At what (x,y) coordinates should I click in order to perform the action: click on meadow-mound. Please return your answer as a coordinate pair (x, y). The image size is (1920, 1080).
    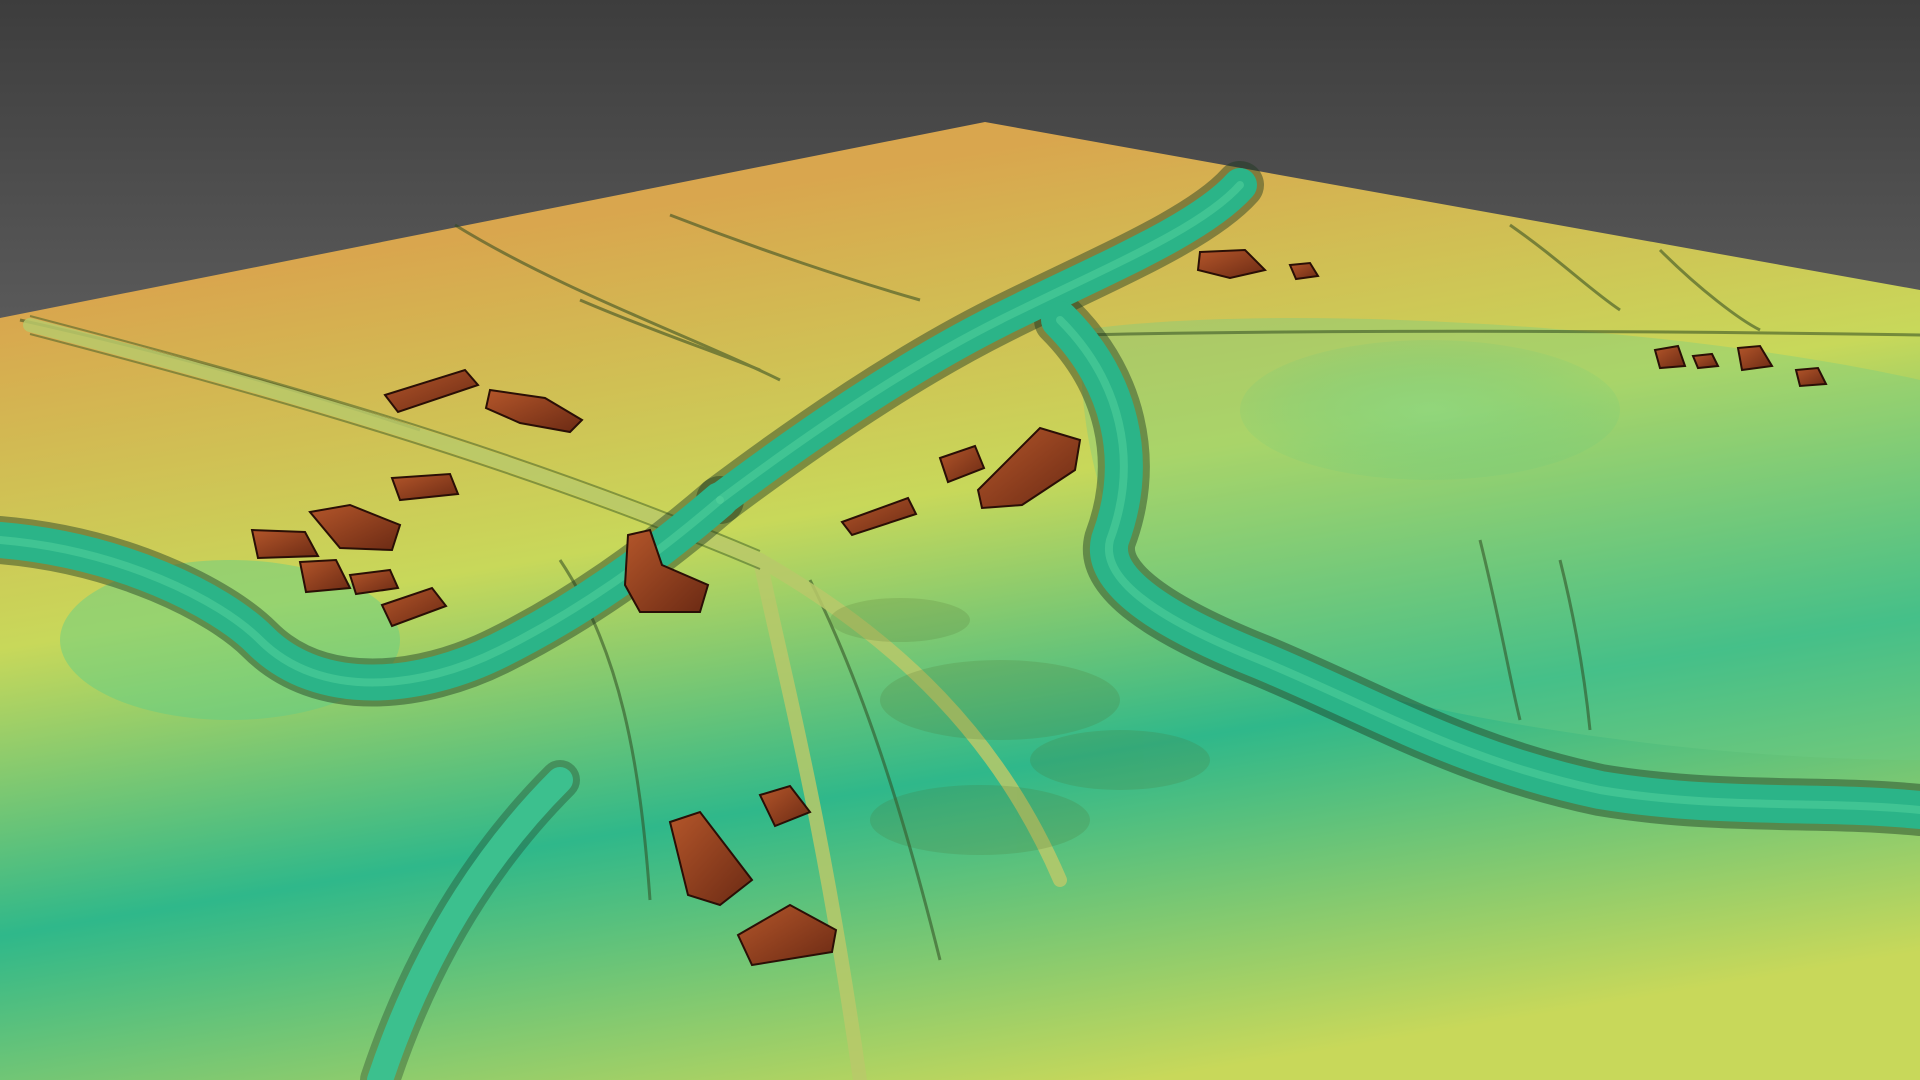
    Looking at the image, I should click on (1430, 410).